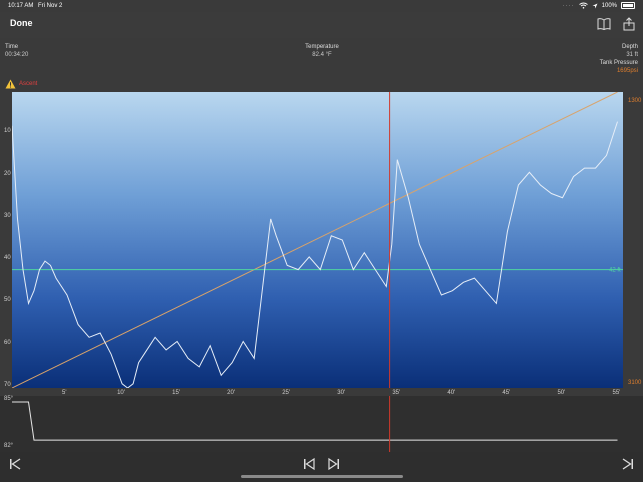  I want to click on pressure-axis-bottom: 3100, so click(635, 383).